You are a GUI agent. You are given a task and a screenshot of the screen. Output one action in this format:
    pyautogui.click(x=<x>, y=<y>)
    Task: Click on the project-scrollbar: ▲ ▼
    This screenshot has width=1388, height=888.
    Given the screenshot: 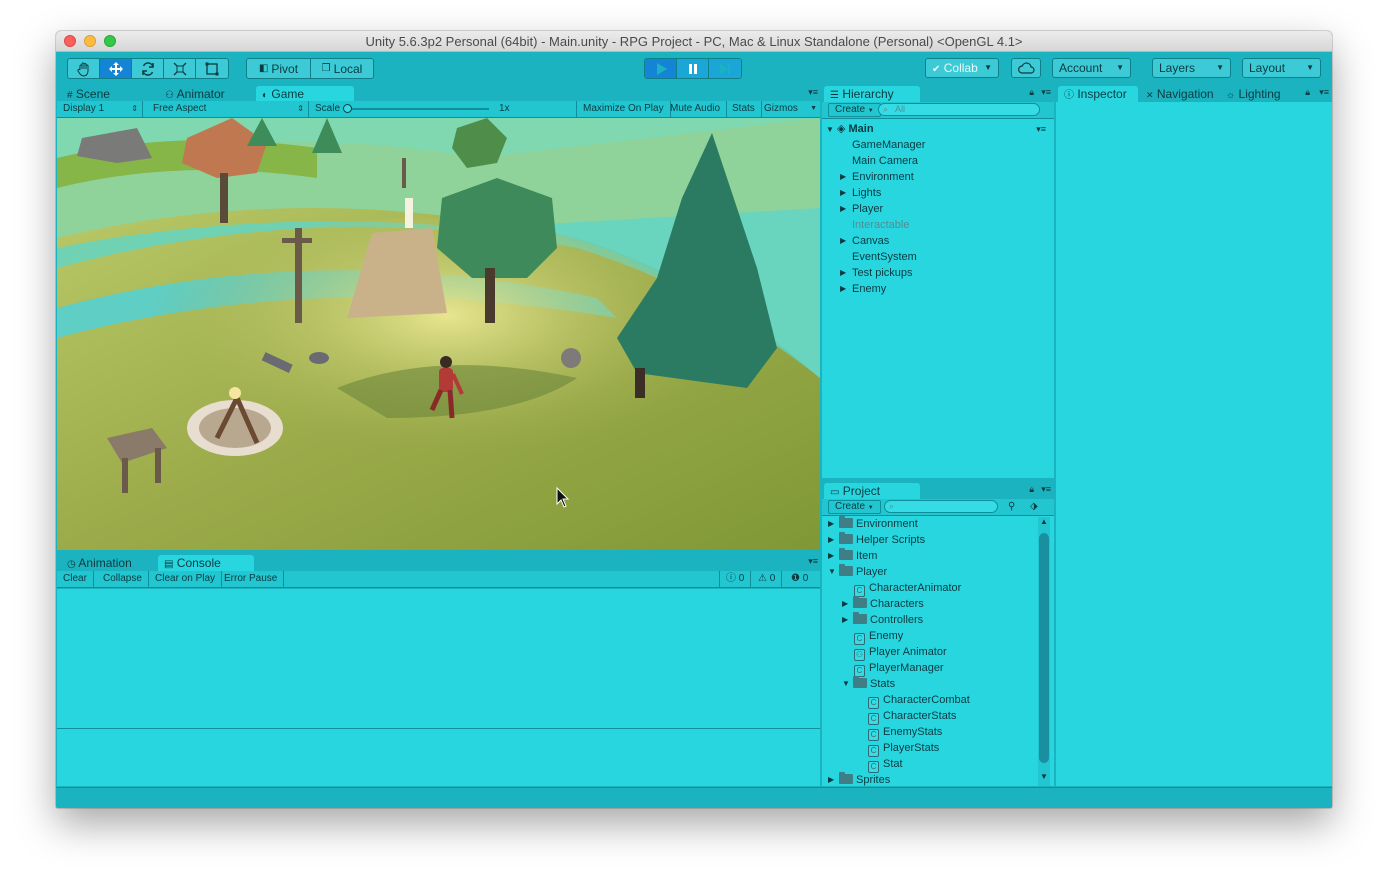 What is the action you would take?
    pyautogui.click(x=1044, y=651)
    